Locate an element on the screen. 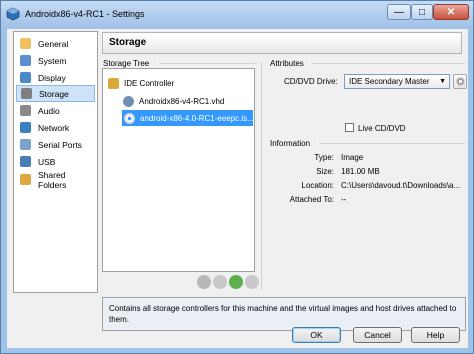 The width and height of the screenshot is (474, 354). nav-item-label: General is located at coordinates (53, 43).